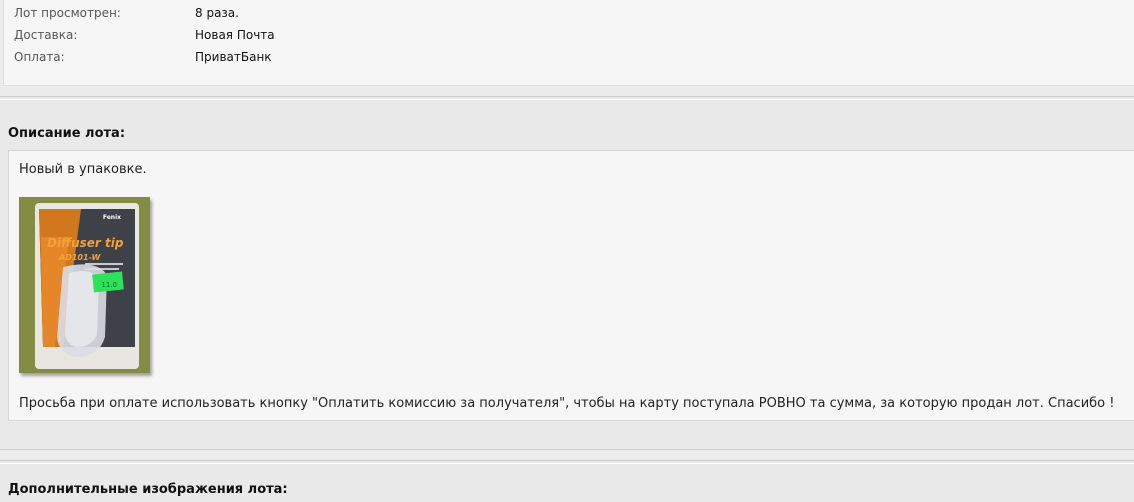  What do you see at coordinates (109, 285) in the screenshot?
I see `price-tag-text: 11.0` at bounding box center [109, 285].